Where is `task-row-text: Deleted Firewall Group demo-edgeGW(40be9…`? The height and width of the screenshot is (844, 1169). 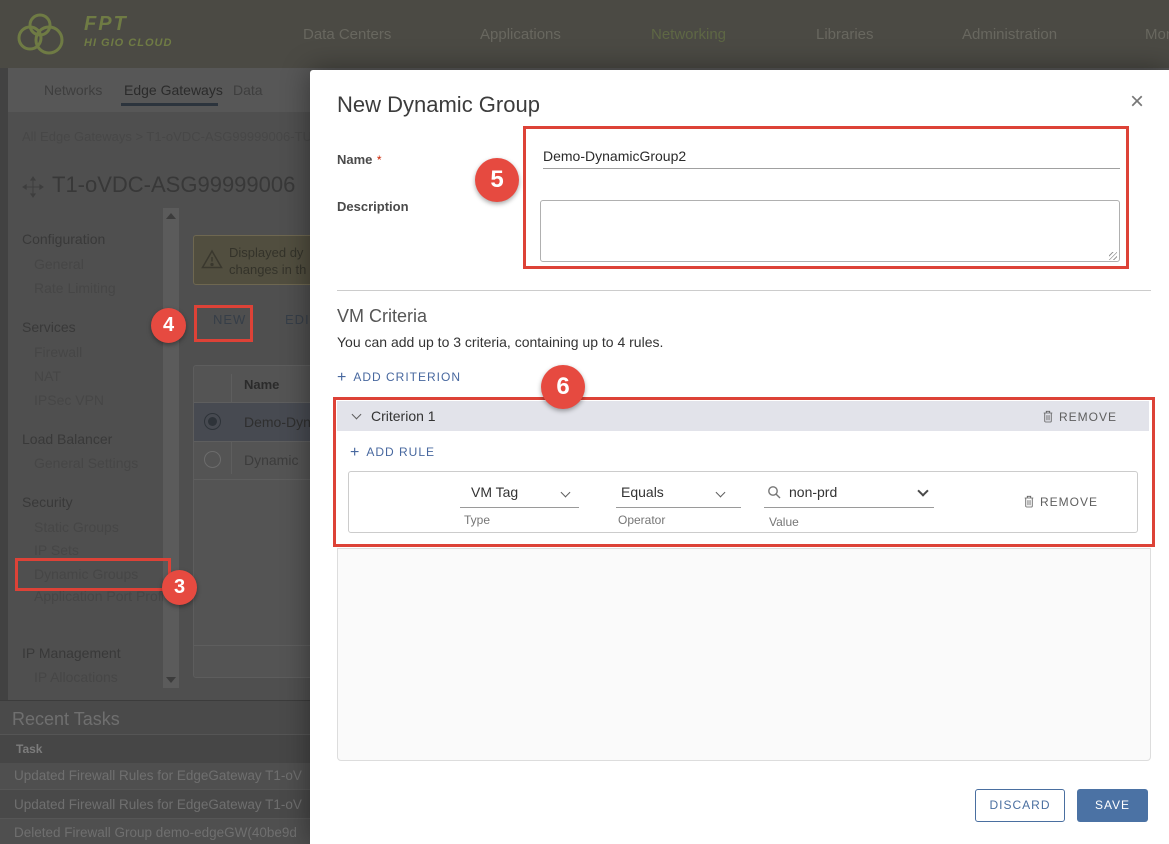 task-row-text: Deleted Firewall Group demo-edgeGW(40be9… is located at coordinates (155, 832).